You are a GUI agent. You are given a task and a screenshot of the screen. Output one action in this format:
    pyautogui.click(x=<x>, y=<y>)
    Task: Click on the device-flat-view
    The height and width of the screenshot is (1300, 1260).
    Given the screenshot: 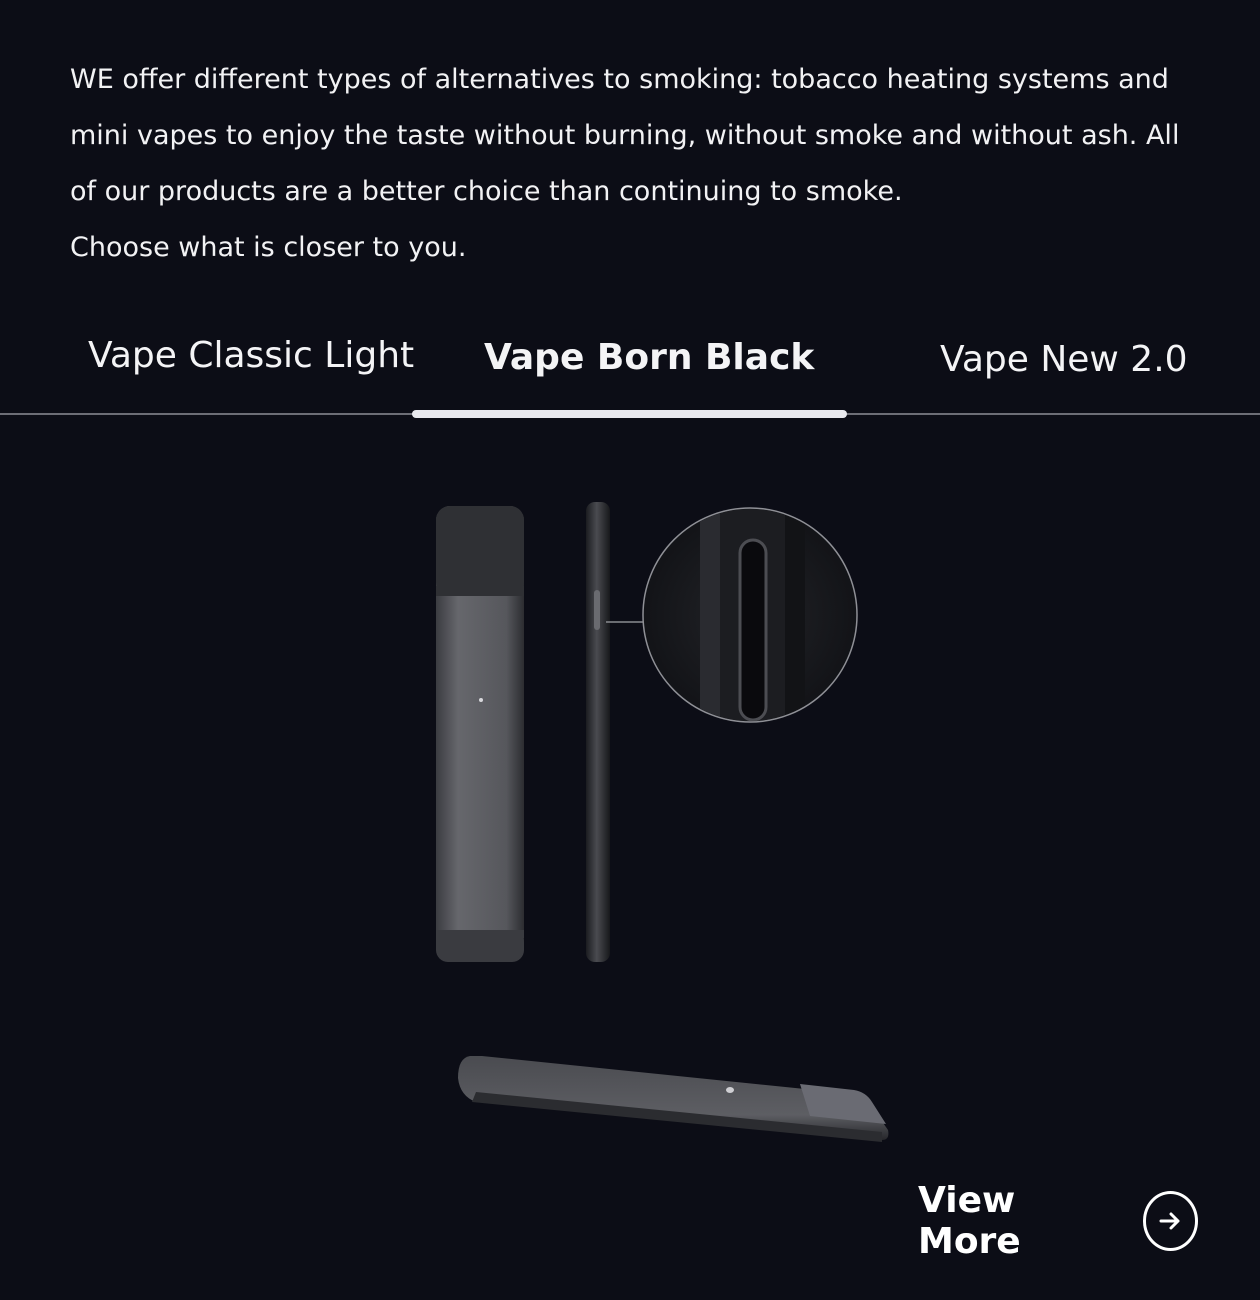 What is the action you would take?
    pyautogui.click(x=673, y=1099)
    